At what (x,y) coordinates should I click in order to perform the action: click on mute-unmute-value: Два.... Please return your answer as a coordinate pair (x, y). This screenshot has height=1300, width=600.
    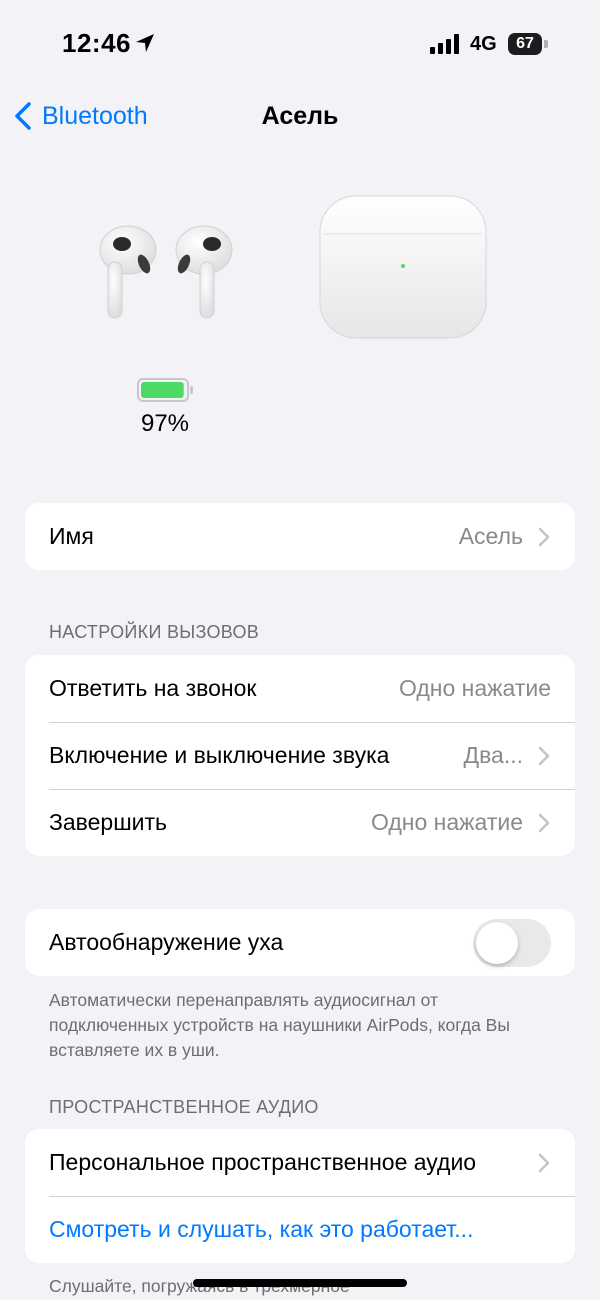
    Looking at the image, I should click on (493, 755).